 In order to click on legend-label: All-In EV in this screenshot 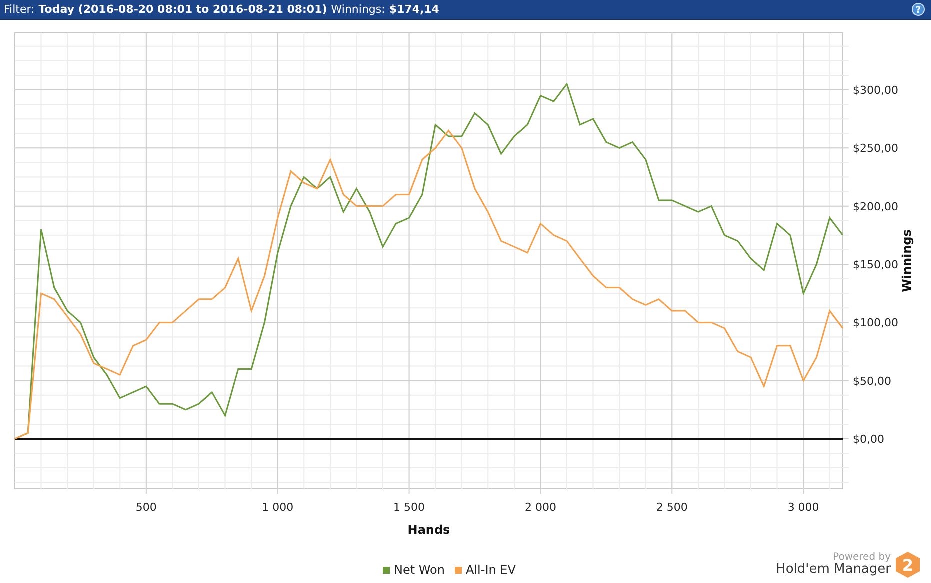, I will do `click(491, 570)`.